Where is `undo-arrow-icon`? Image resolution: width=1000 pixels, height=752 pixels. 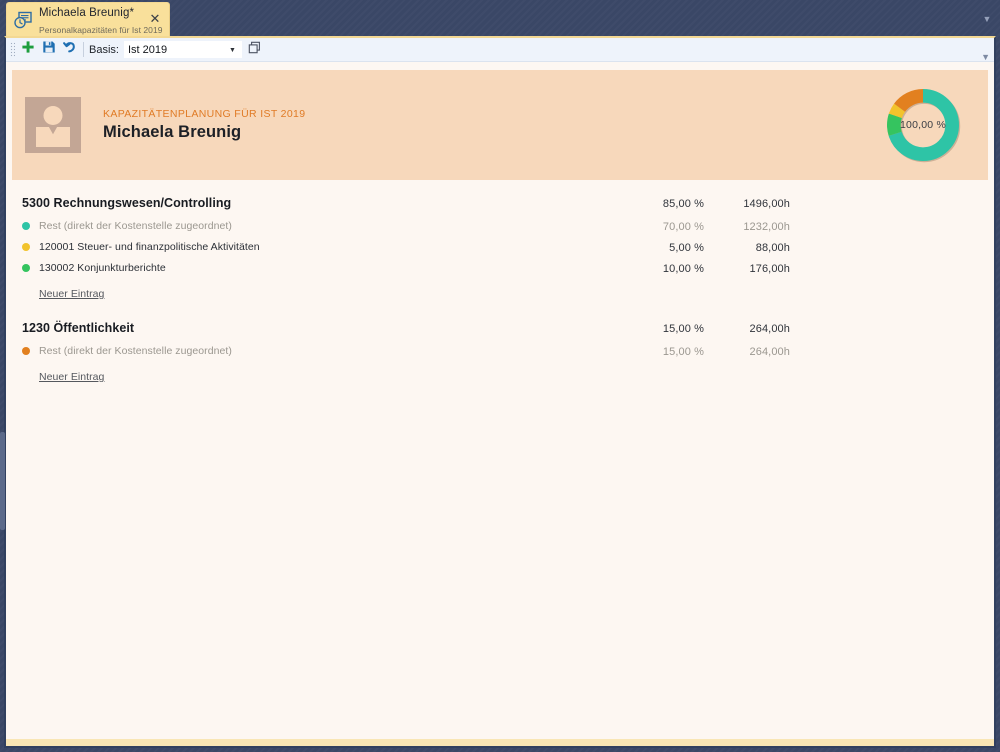 undo-arrow-icon is located at coordinates (69, 49).